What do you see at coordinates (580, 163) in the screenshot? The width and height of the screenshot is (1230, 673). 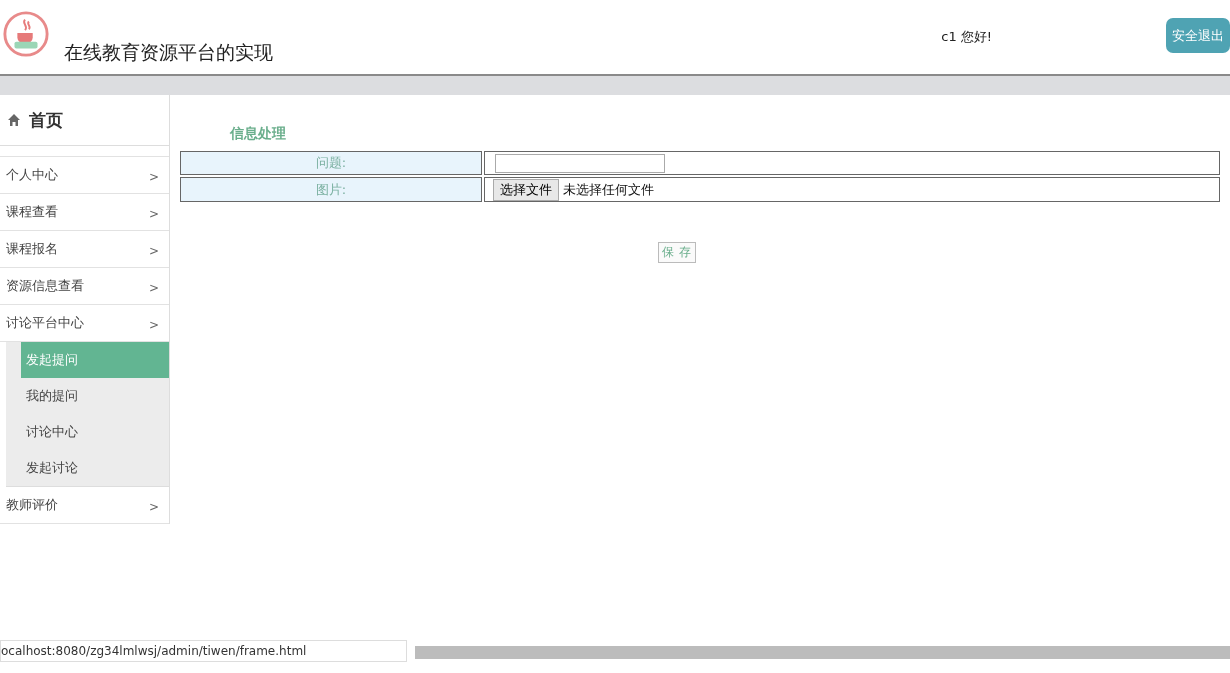 I see `question-input` at bounding box center [580, 163].